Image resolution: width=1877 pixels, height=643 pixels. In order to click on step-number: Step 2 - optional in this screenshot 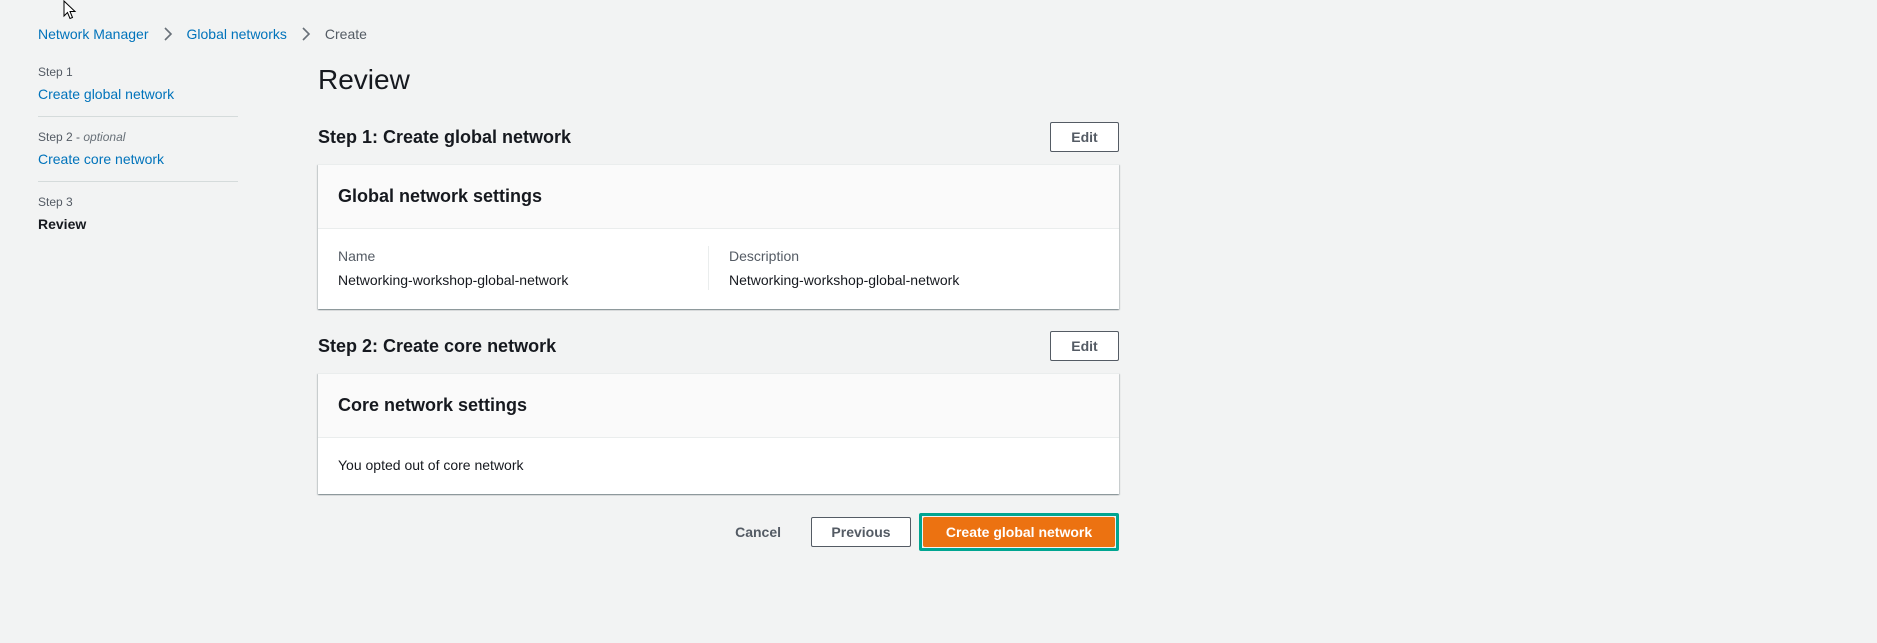, I will do `click(82, 137)`.